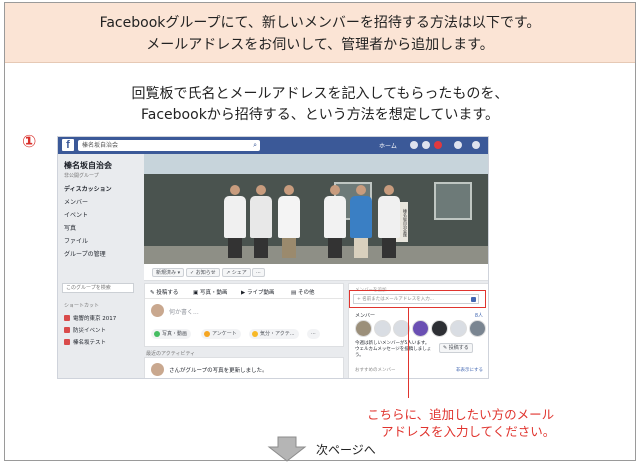  What do you see at coordinates (316, 255) in the screenshot?
I see `cover-ground` at bounding box center [316, 255].